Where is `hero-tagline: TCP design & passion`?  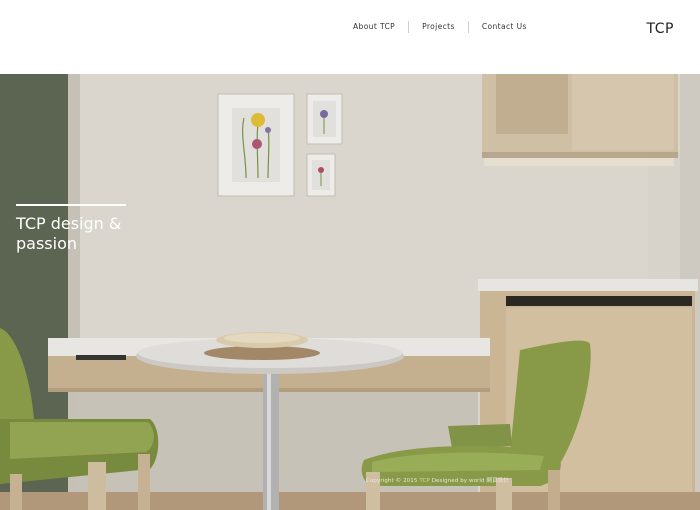
hero-tagline: TCP design & passion is located at coordinates (71, 229).